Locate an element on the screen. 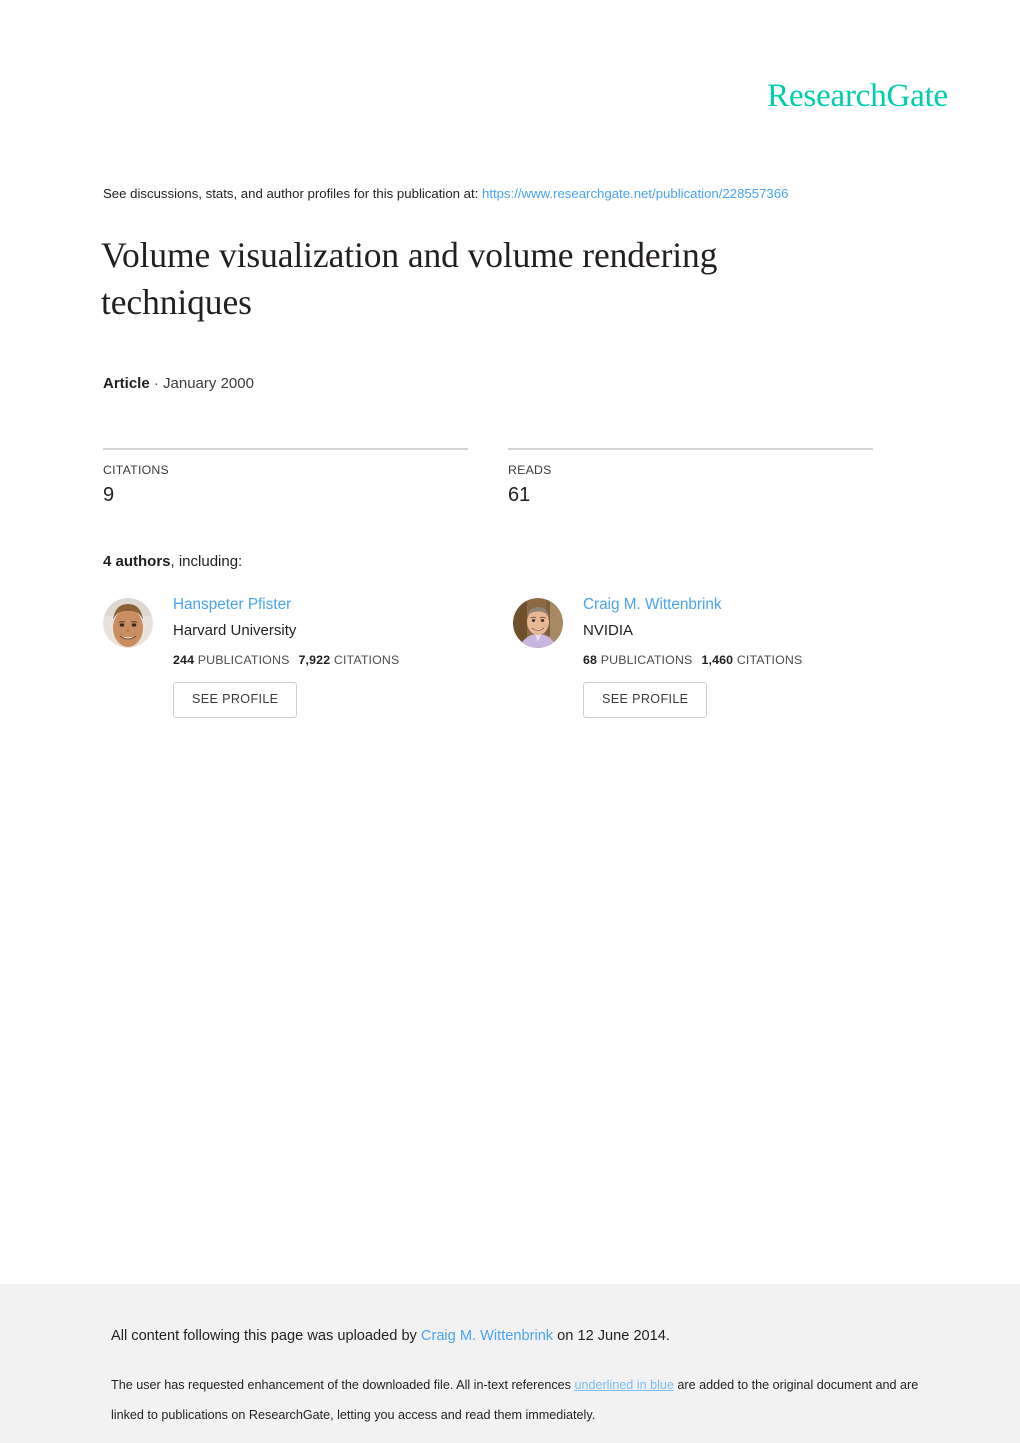 Image resolution: width=1020 pixels, height=1443 pixels. researchgate-logo: ResearchGate is located at coordinates (857, 96).